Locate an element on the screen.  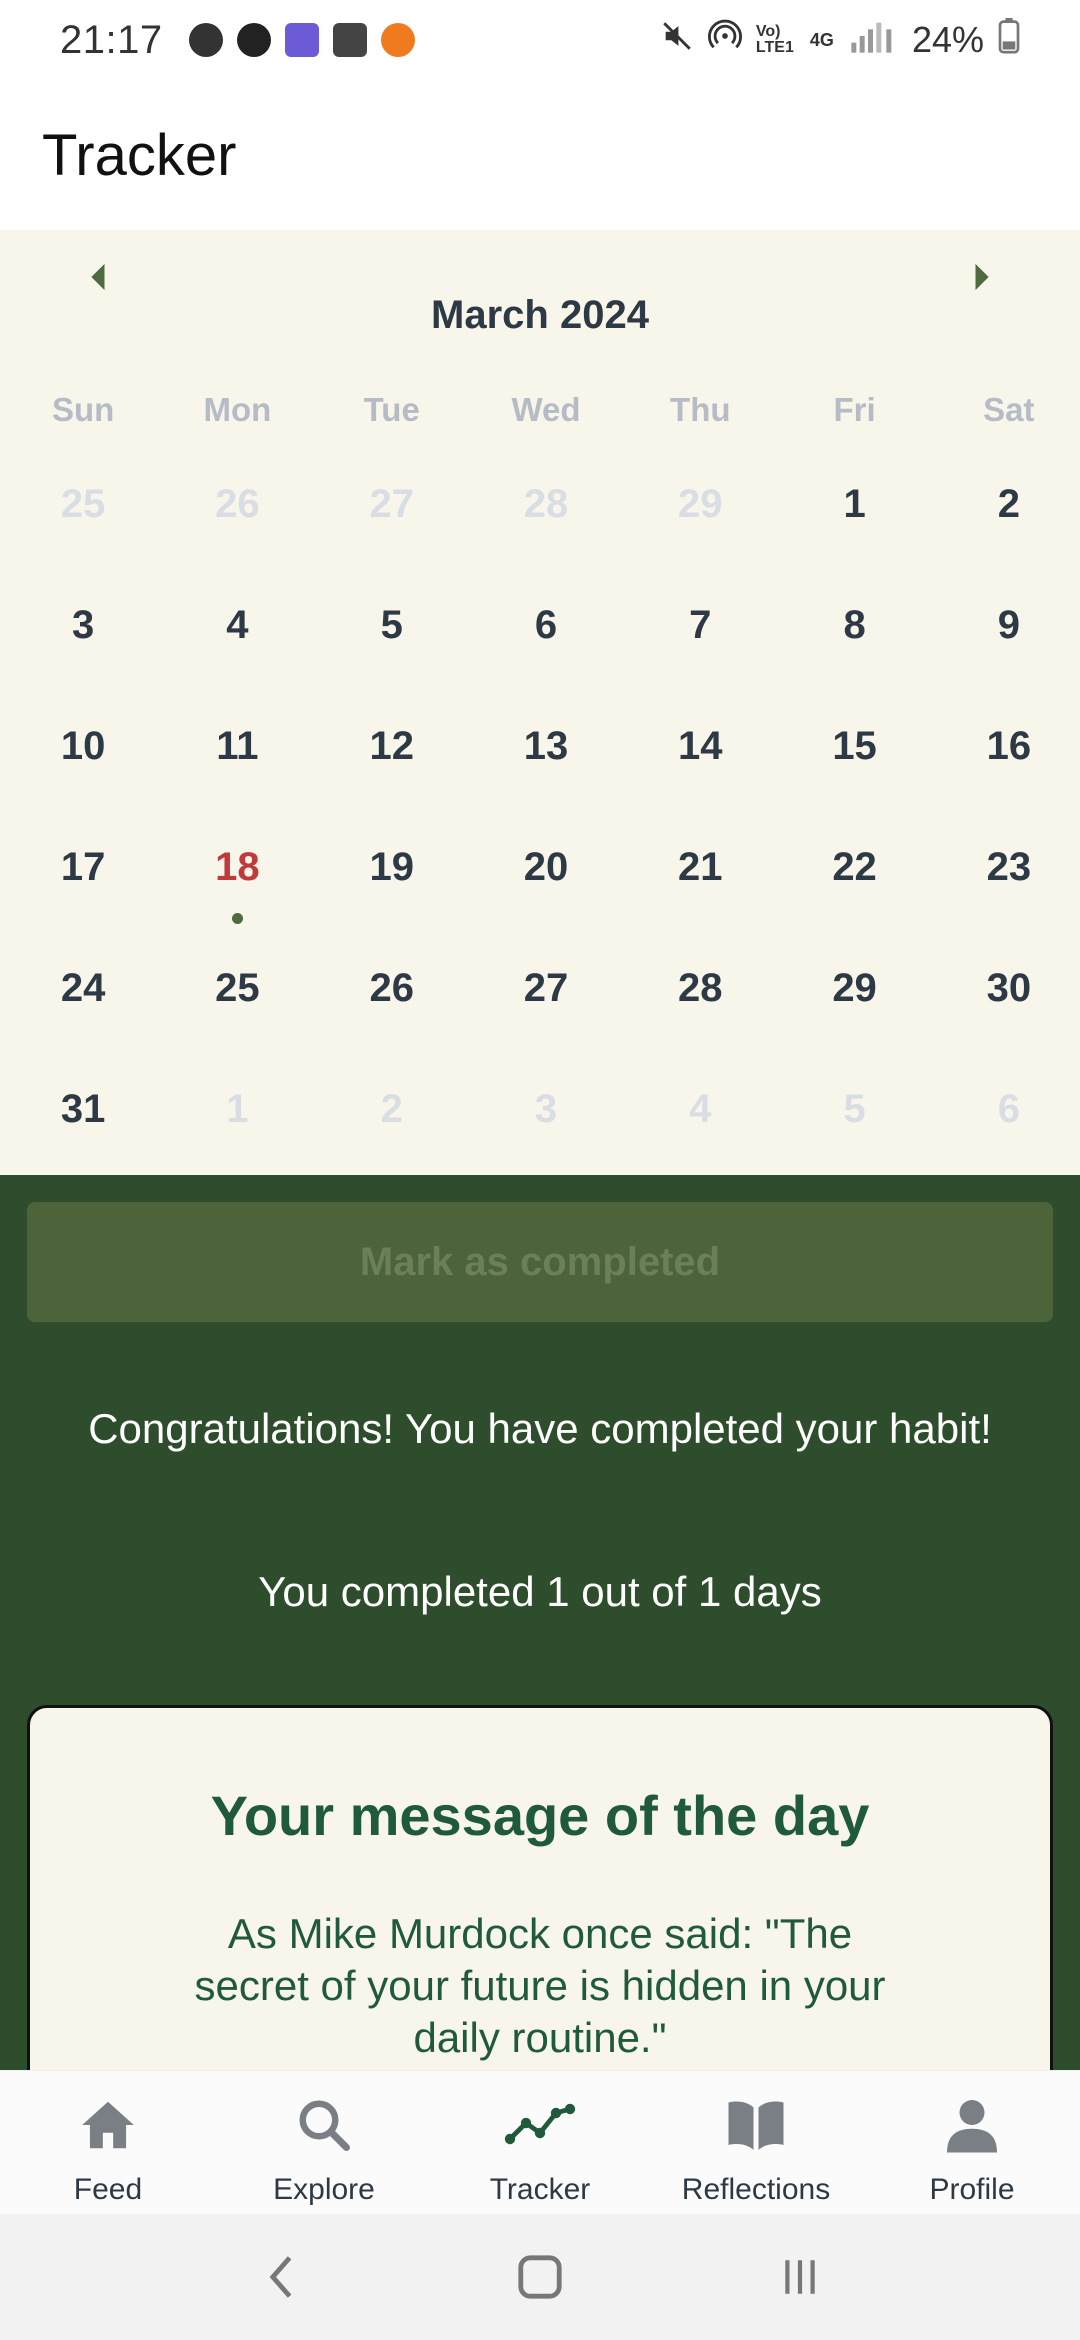
calendar-day-number: 16 is located at coordinates (1009, 746).